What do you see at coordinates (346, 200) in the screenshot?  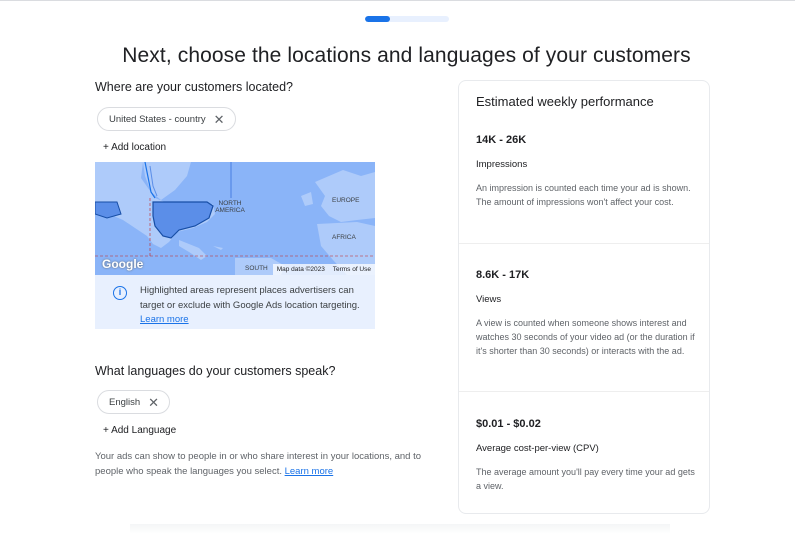 I see `map-label-europe: EUROPE` at bounding box center [346, 200].